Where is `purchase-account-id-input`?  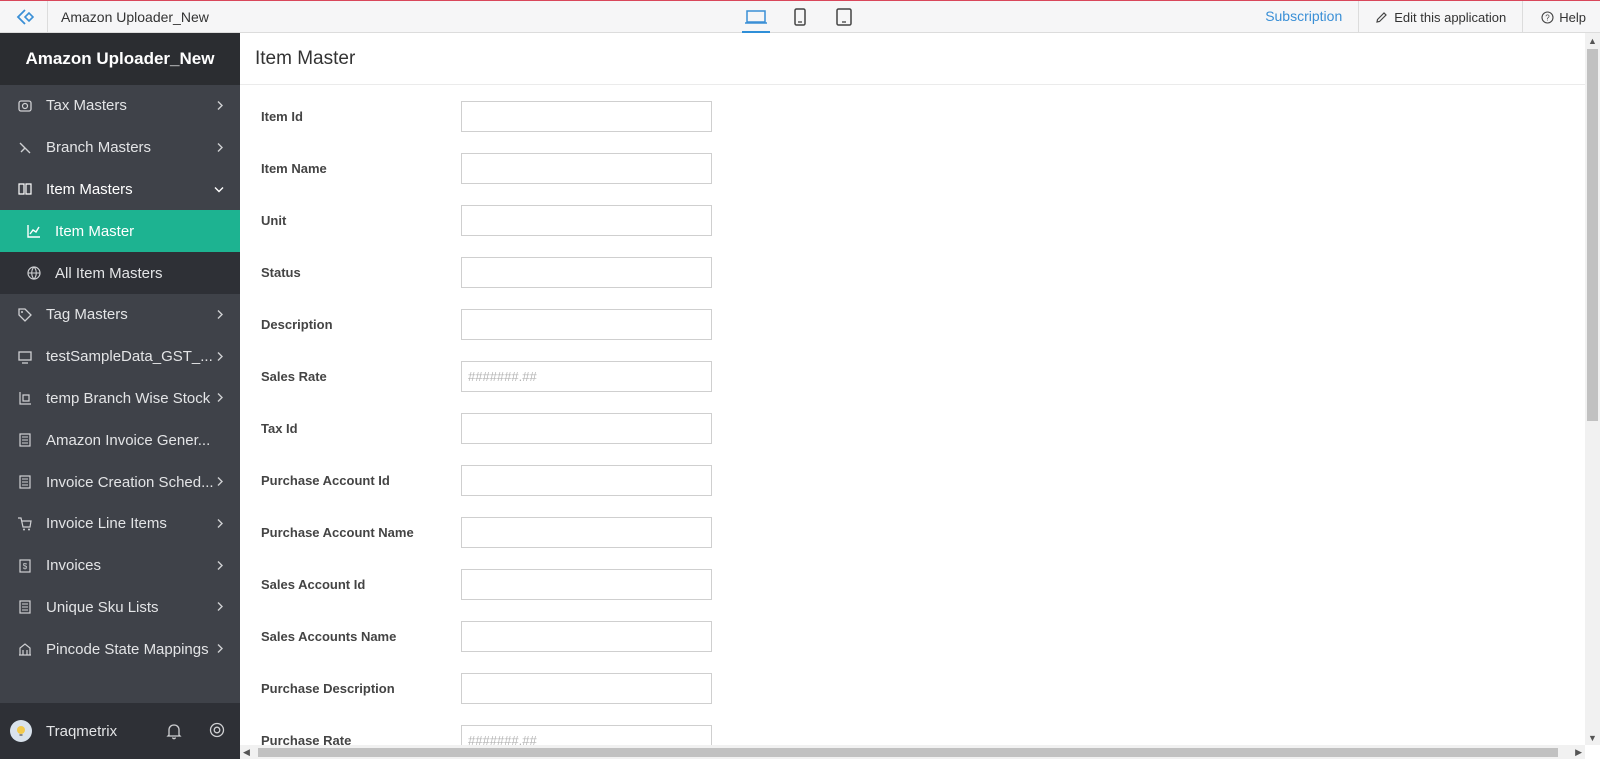 purchase-account-id-input is located at coordinates (586, 480).